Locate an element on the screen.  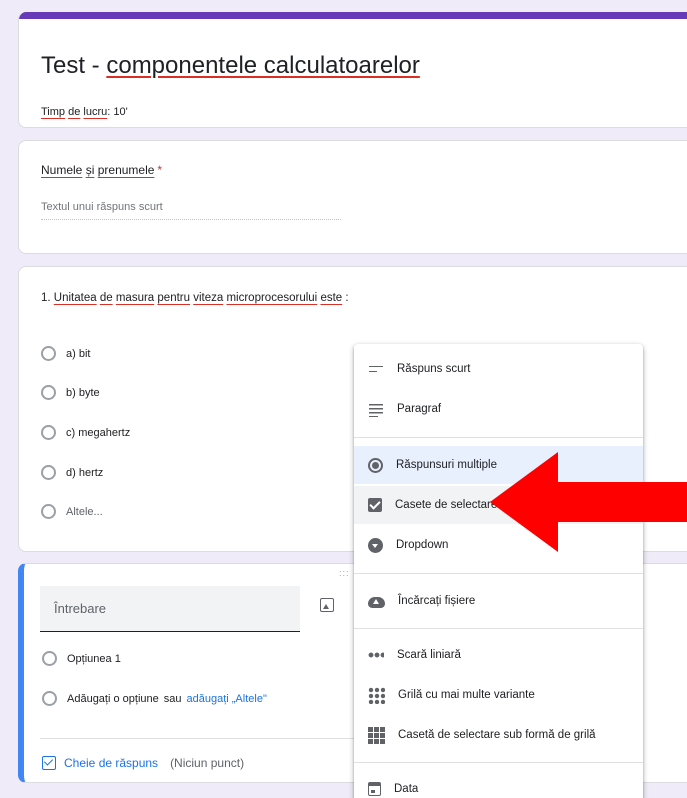
option-label: b) byte is located at coordinates (83, 392).